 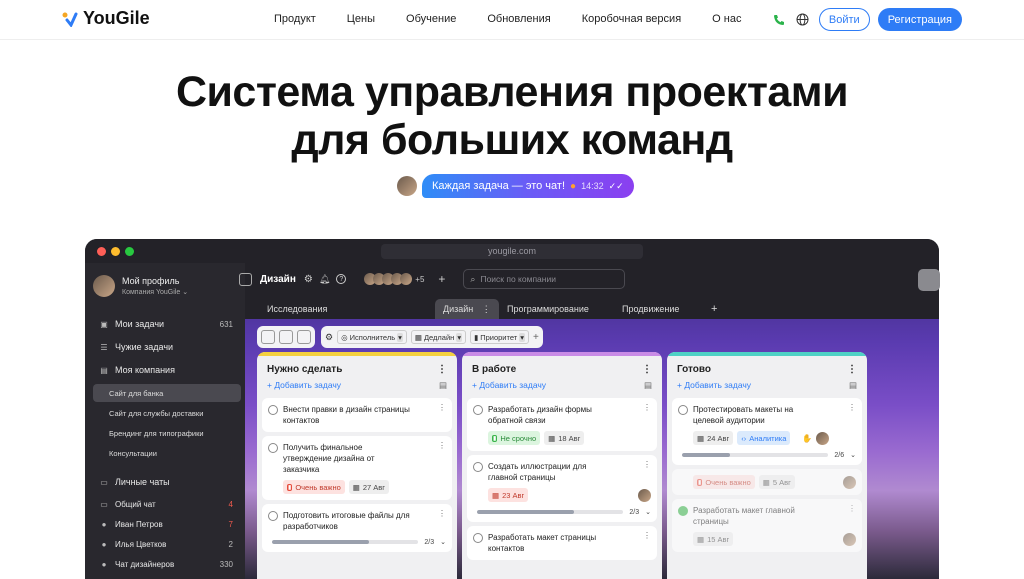 What do you see at coordinates (443, 542) in the screenshot?
I see `chevron-down-icon: ⌄` at bounding box center [443, 542].